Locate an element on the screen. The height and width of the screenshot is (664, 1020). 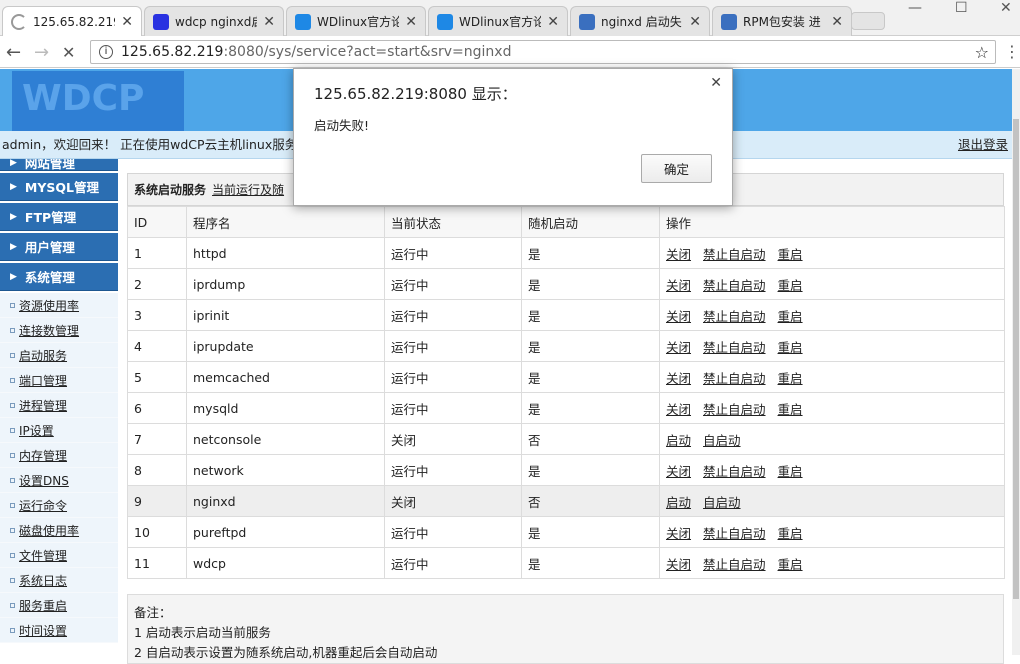
sidebar-menu: ▶ MYSQL管理 is located at coordinates (59, 187).